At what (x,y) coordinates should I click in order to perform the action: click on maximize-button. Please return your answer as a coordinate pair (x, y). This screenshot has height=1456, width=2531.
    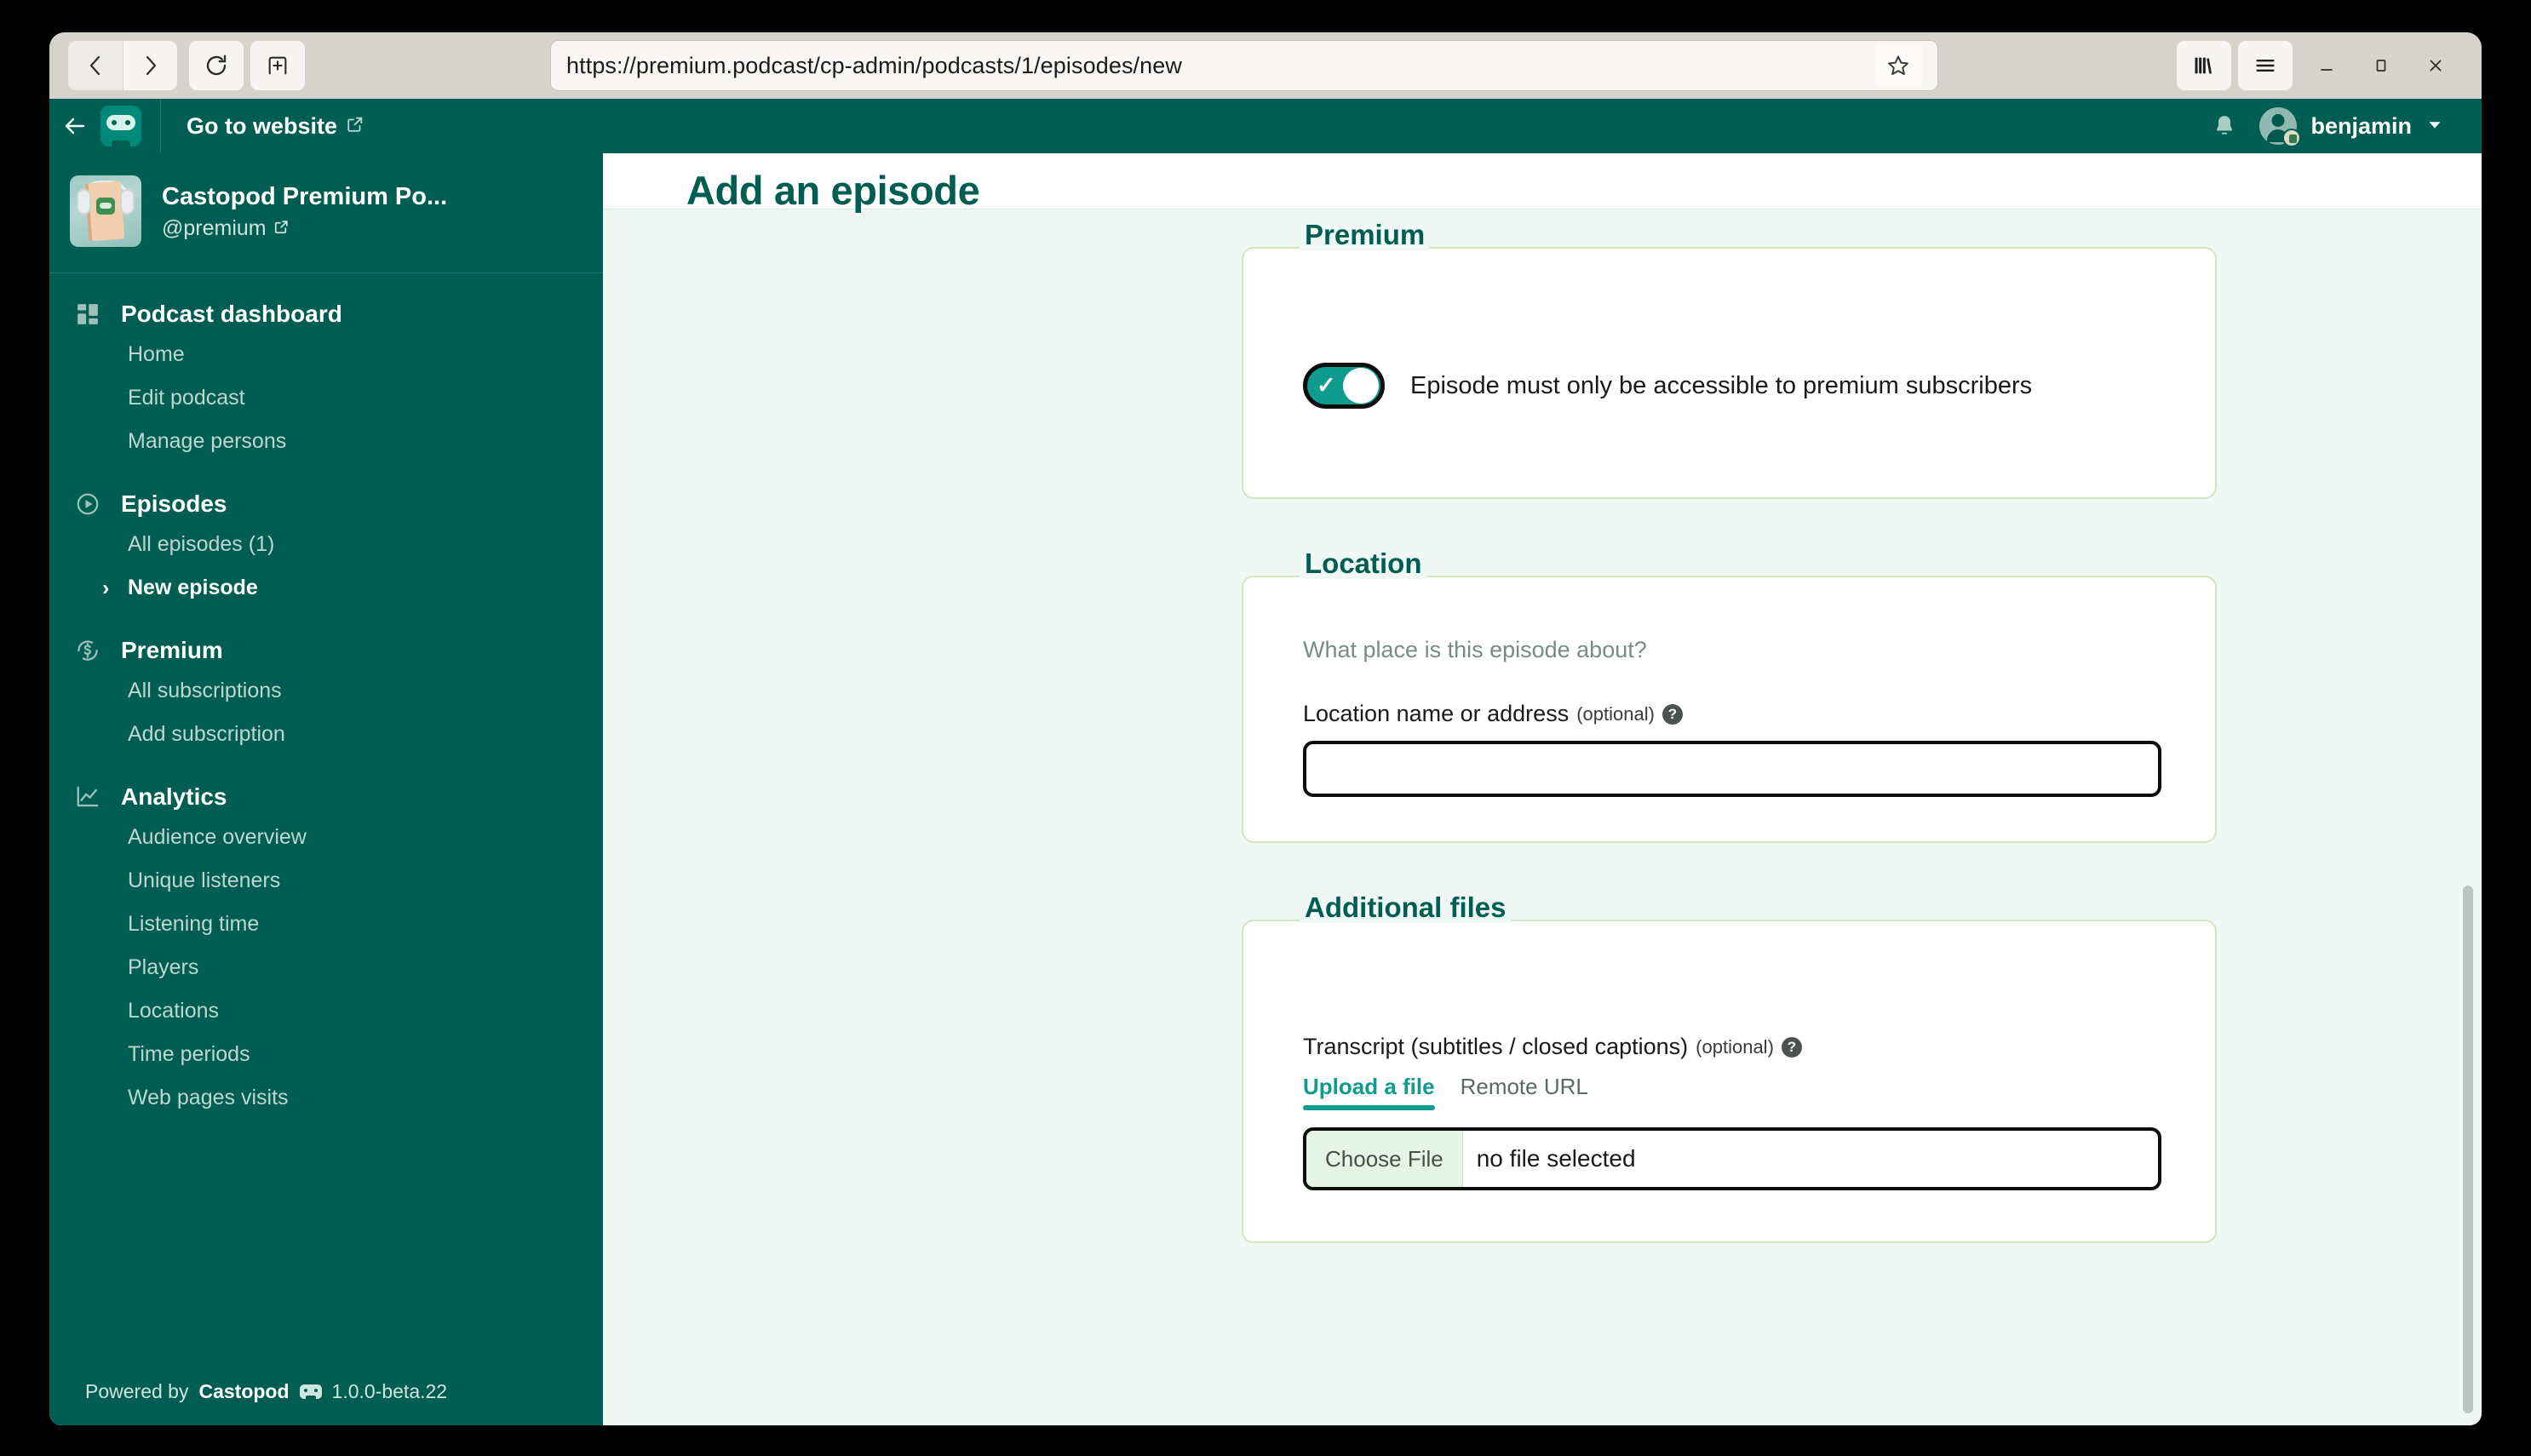
    Looking at the image, I should click on (2381, 65).